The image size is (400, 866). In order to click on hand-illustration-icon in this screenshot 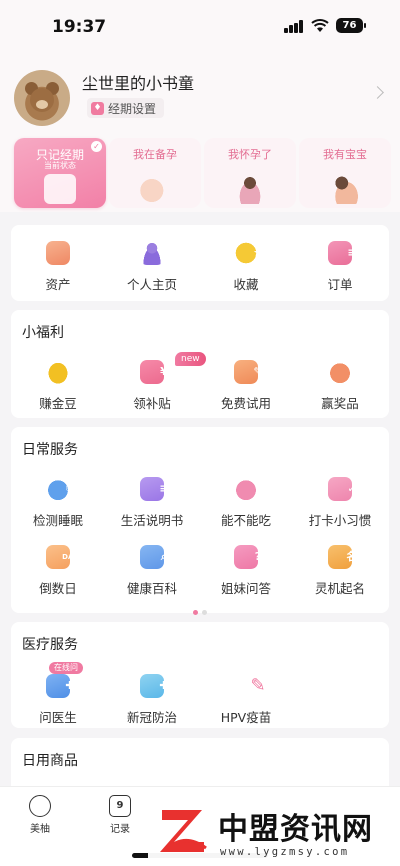, I will do `click(155, 189)`.